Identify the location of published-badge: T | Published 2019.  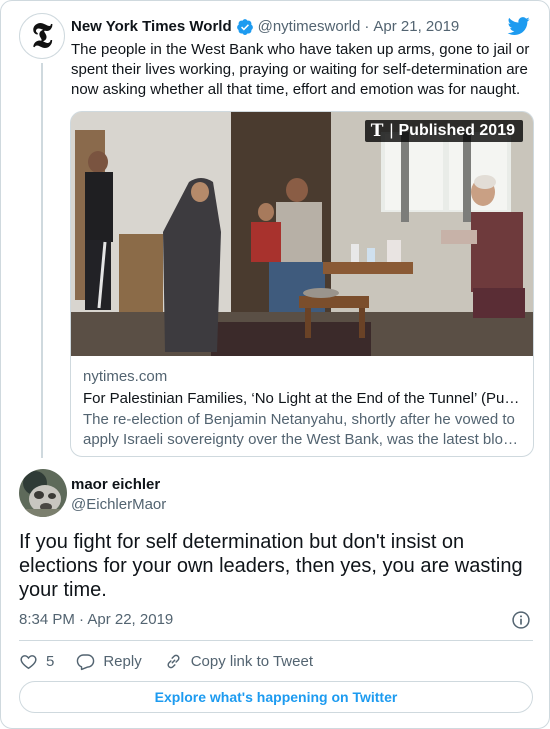
(443, 131).